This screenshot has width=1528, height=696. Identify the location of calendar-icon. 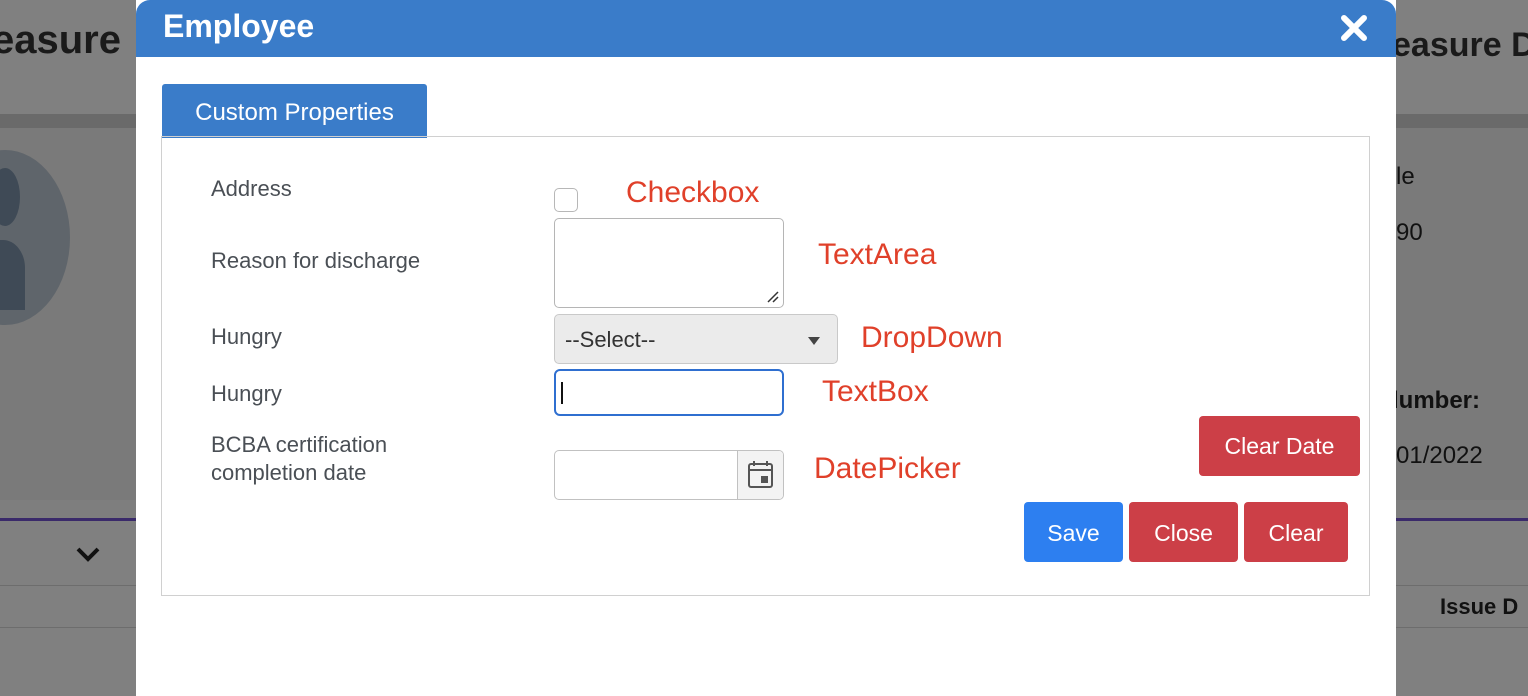
(760, 474).